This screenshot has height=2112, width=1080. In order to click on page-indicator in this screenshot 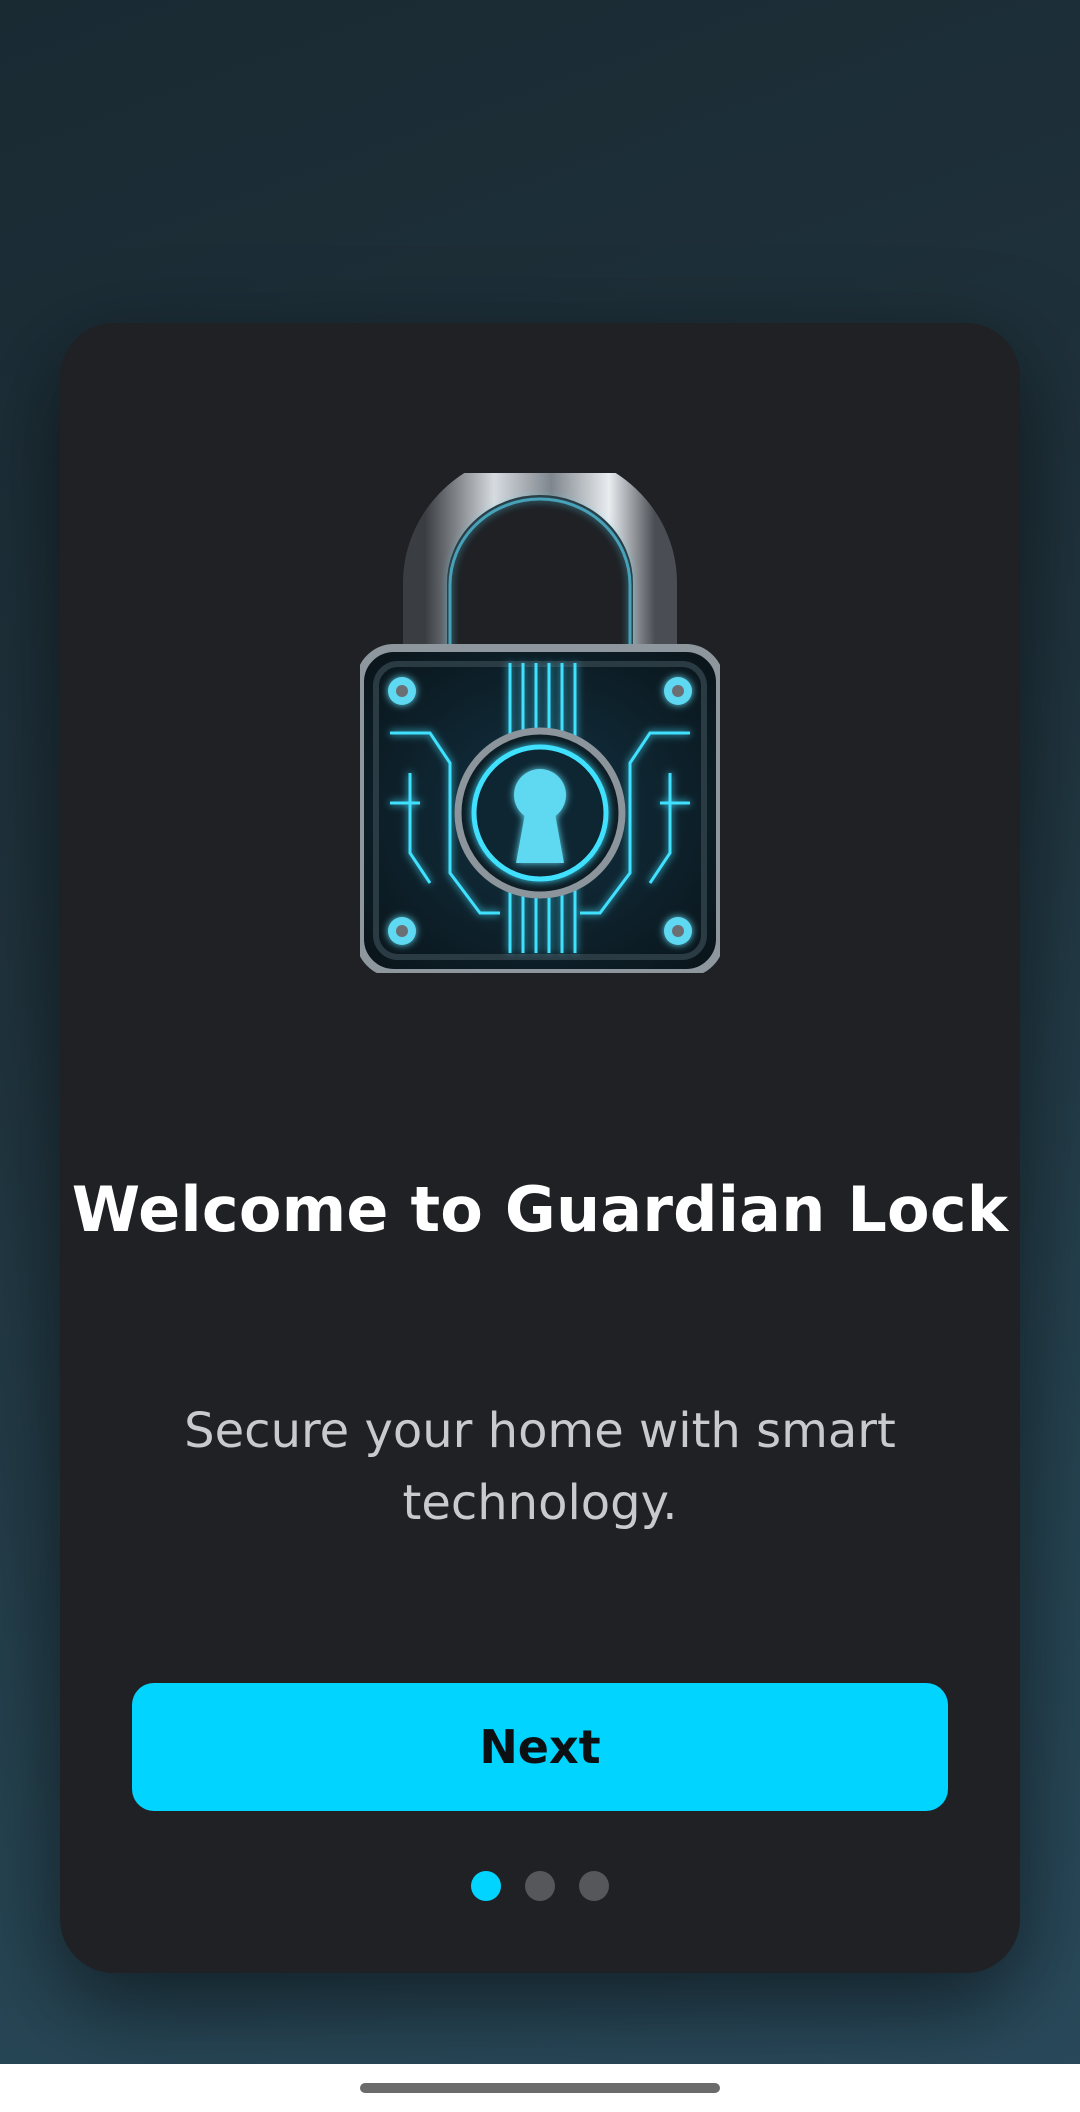, I will do `click(540, 1886)`.